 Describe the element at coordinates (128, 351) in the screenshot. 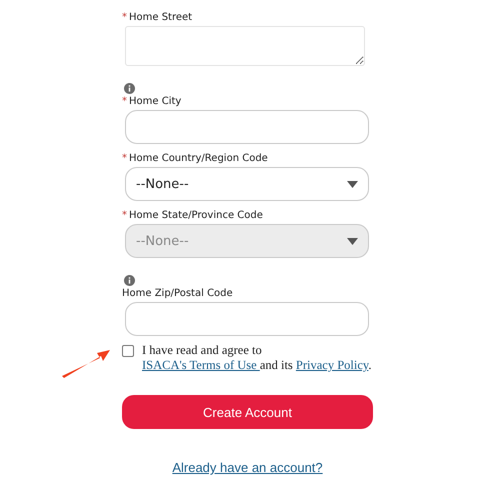

I see `checkbox` at that location.